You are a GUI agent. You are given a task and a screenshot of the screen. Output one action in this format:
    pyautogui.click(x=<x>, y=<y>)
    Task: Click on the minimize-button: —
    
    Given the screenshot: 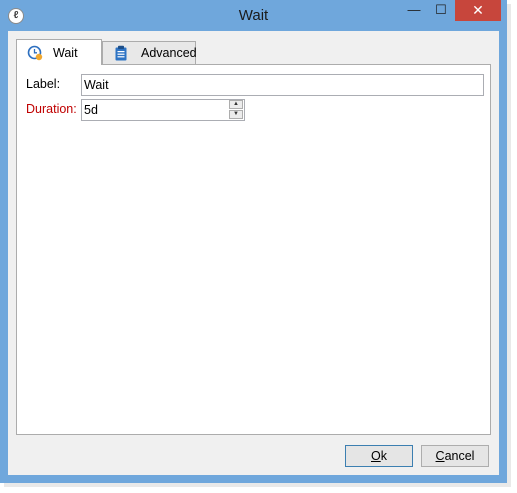 What is the action you would take?
    pyautogui.click(x=414, y=10)
    